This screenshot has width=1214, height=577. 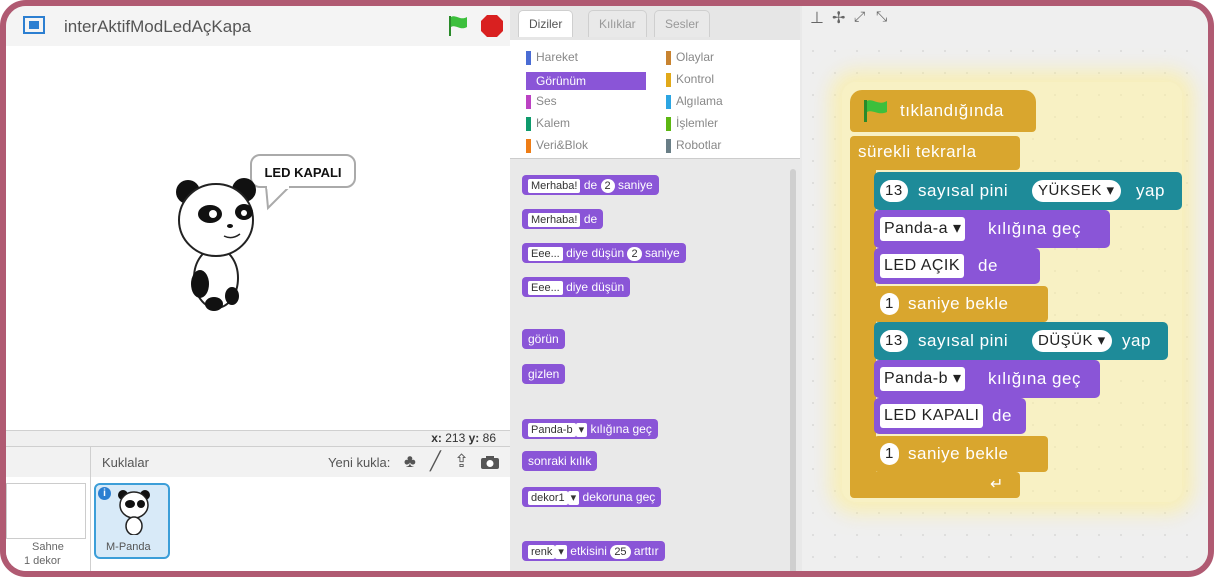 I want to click on new-sprite-label: Yeni kukla:, so click(x=359, y=462).